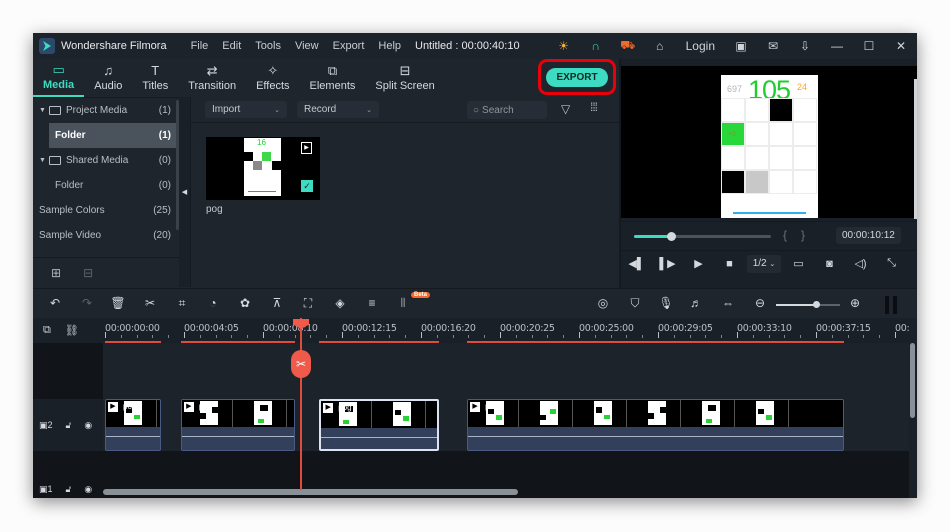 Image resolution: width=950 pixels, height=532 pixels. I want to click on frame-separator, so click(156, 413).